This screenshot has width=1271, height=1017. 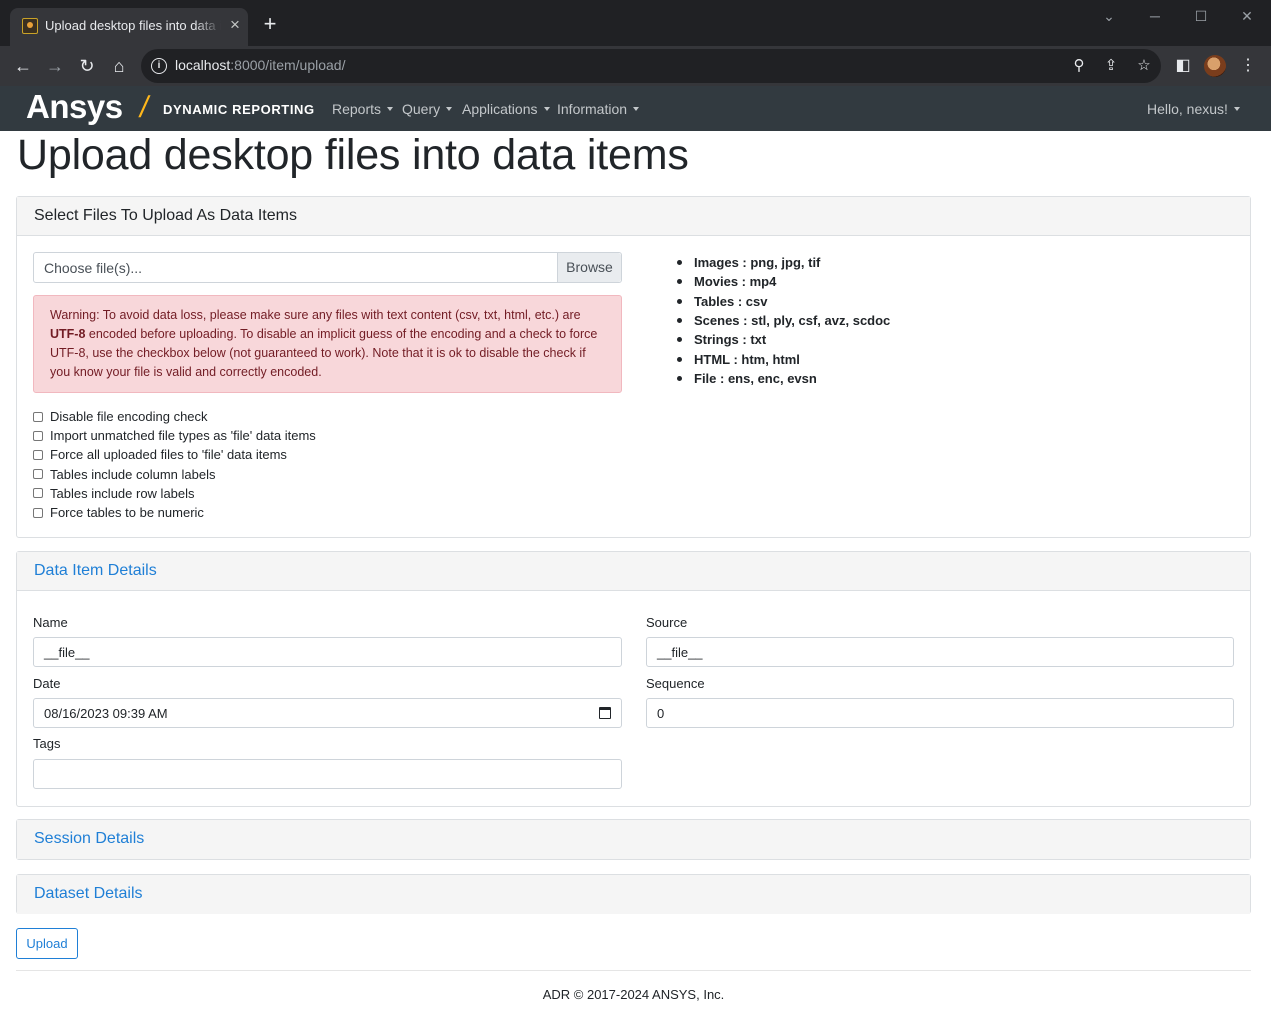 I want to click on date-value: 08/16/2023 09:39 AM, so click(x=106, y=713).